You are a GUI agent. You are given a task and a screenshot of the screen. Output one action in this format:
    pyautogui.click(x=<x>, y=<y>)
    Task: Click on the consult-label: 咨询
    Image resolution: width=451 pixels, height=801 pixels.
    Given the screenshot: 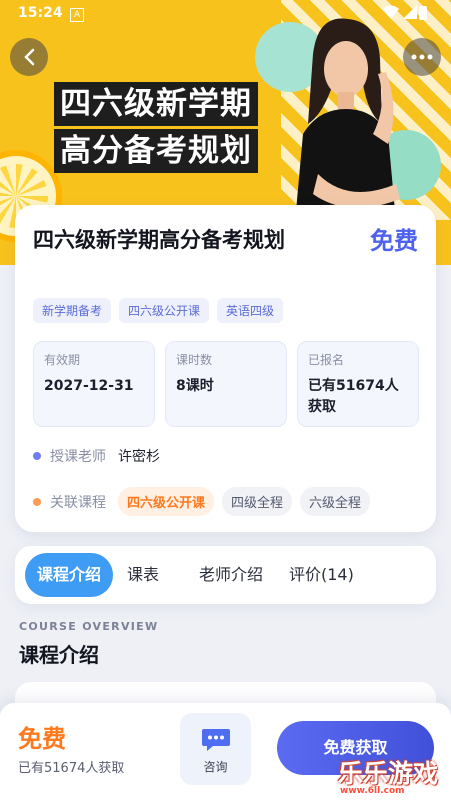 What is the action you would take?
    pyautogui.click(x=215, y=767)
    